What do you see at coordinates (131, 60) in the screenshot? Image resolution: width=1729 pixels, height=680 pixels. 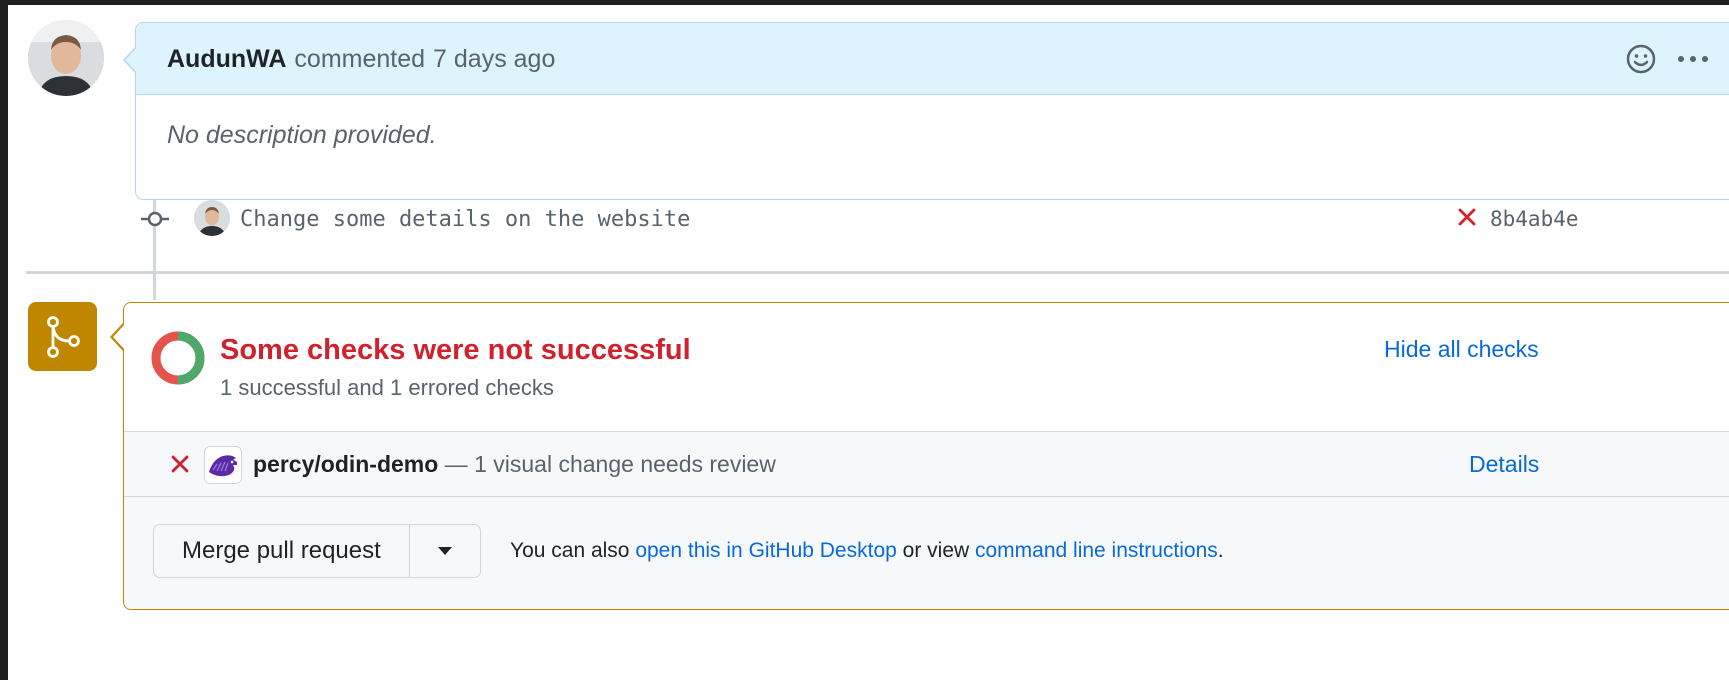 I see `comment-pointer-fill` at bounding box center [131, 60].